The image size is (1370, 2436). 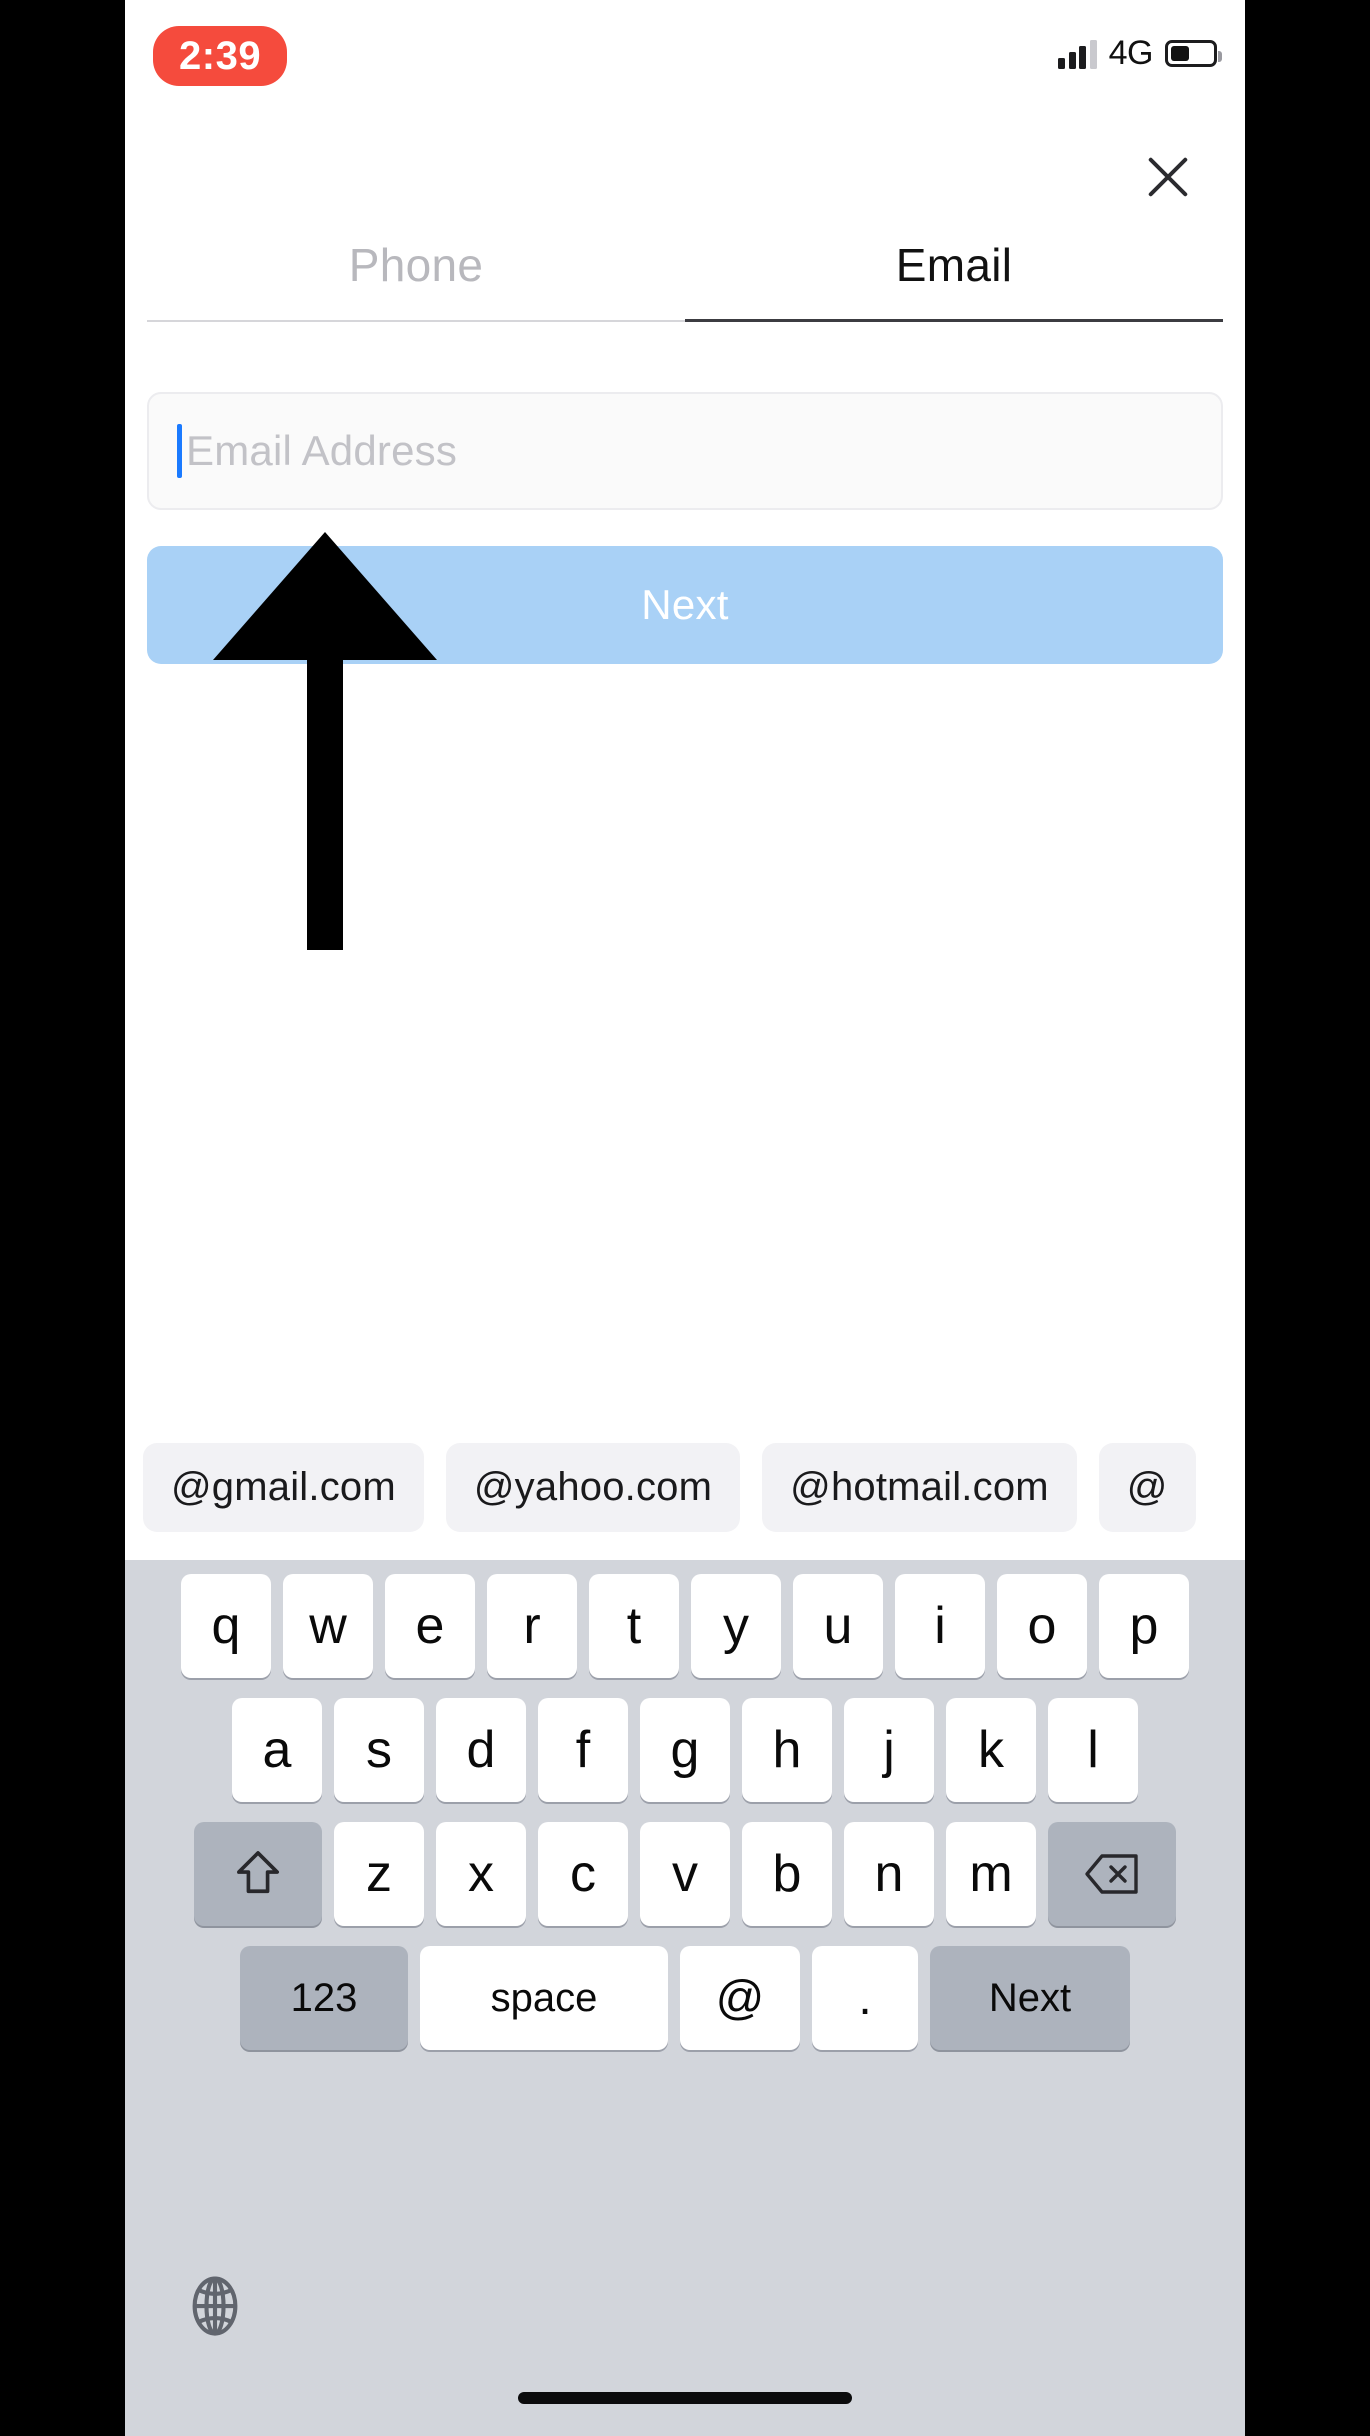 I want to click on key-b: b, so click(x=787, y=1874).